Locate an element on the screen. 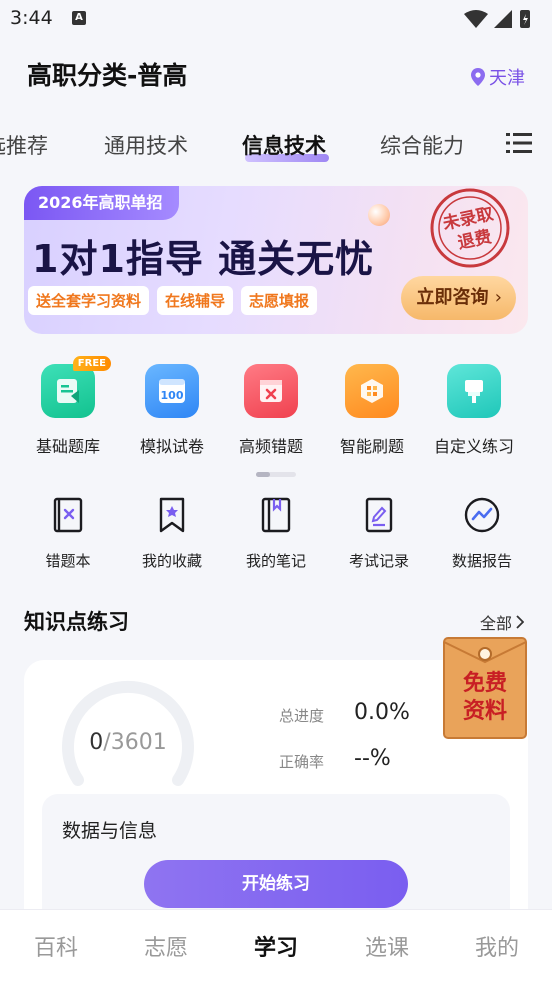 This screenshot has height=983, width=552. done-count: 0 is located at coordinates (96, 742).